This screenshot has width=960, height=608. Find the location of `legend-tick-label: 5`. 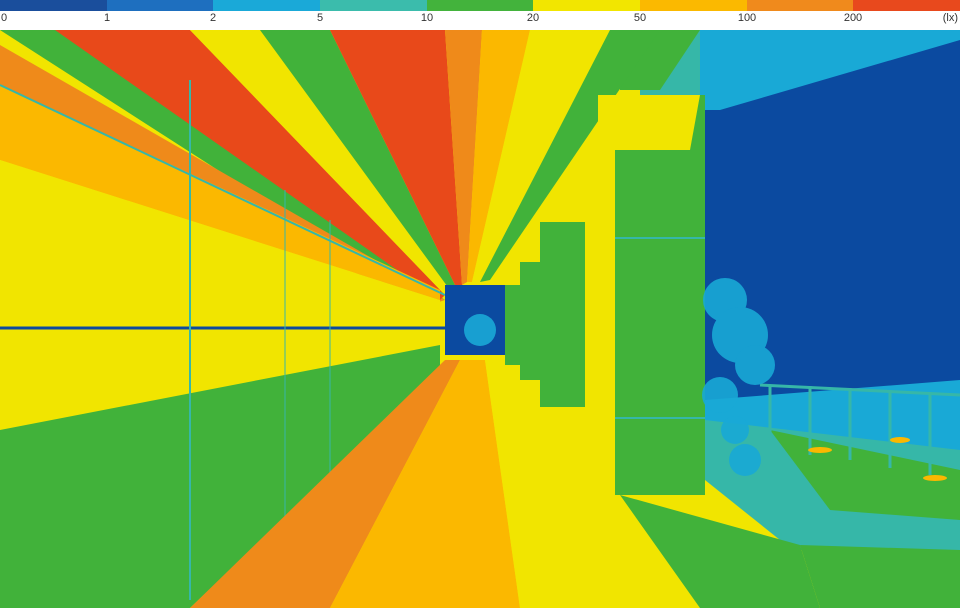

legend-tick-label: 5 is located at coordinates (320, 18).